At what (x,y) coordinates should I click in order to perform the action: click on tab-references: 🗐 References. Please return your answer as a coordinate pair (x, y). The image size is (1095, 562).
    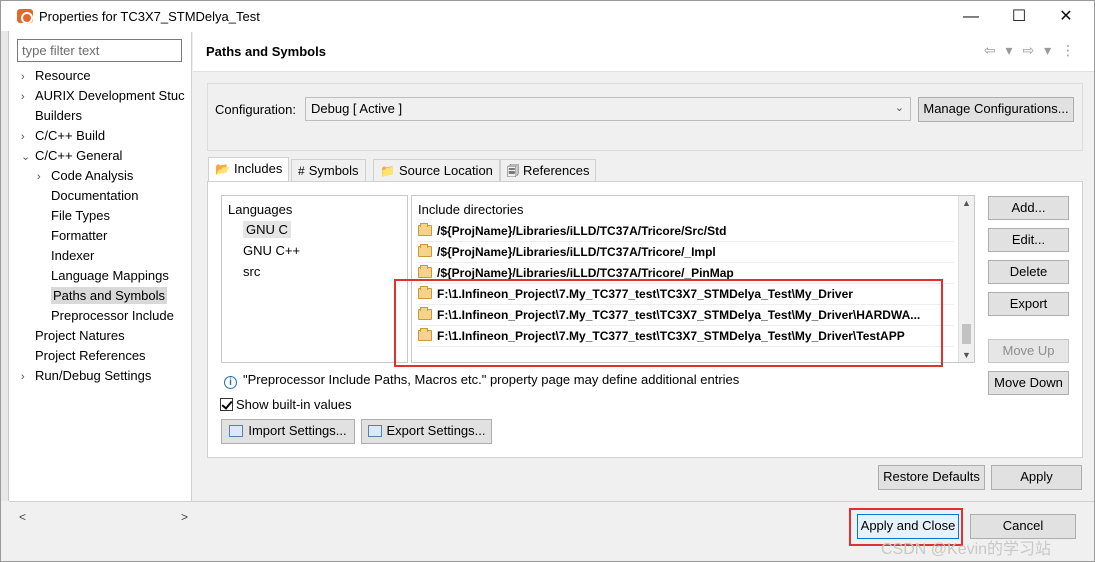
    Looking at the image, I should click on (548, 171).